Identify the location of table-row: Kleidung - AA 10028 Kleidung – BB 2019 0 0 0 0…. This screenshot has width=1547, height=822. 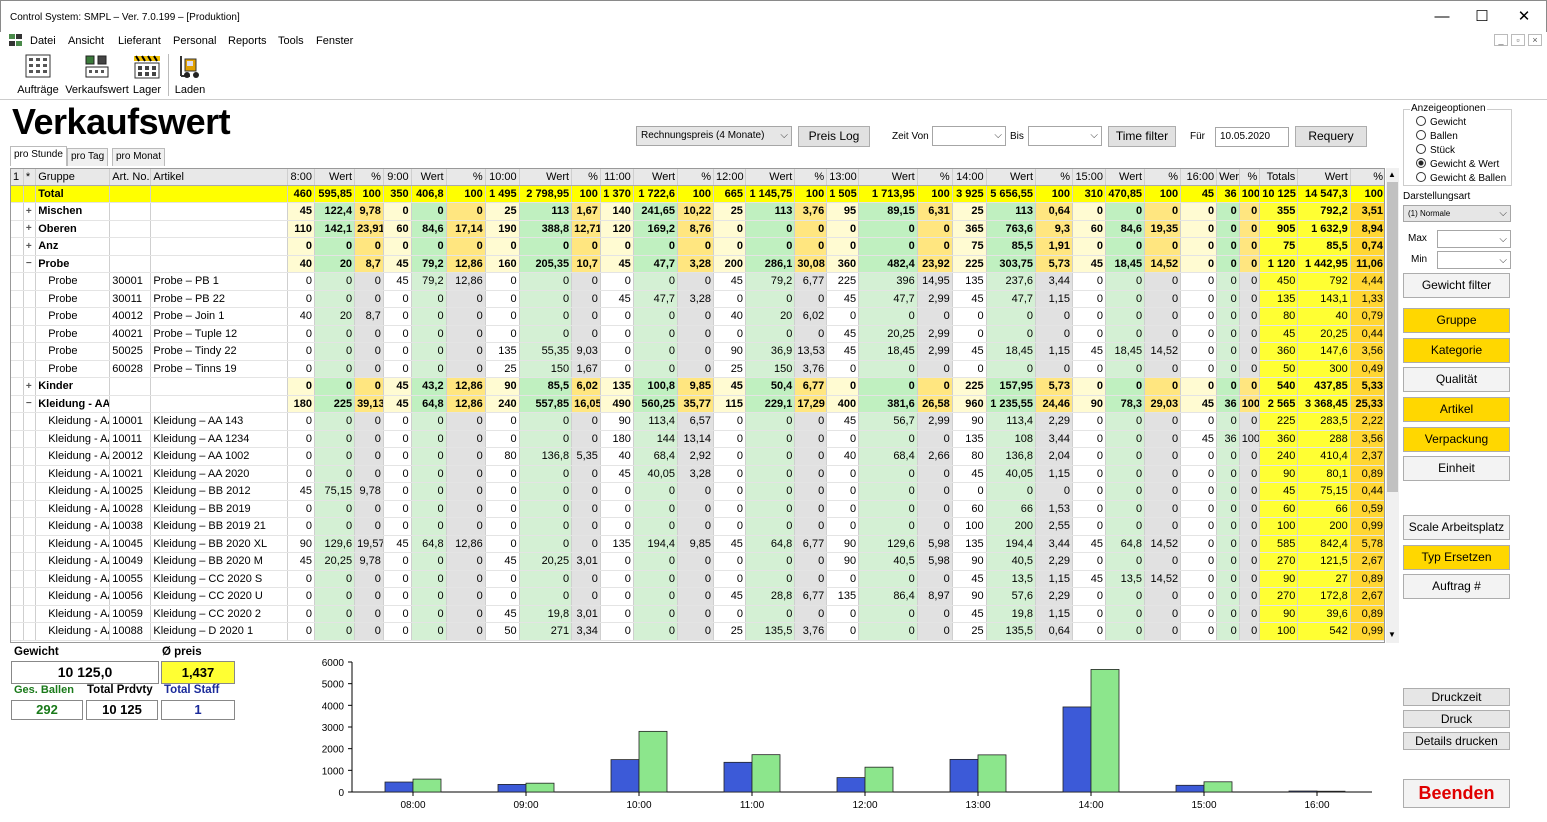
(697, 509).